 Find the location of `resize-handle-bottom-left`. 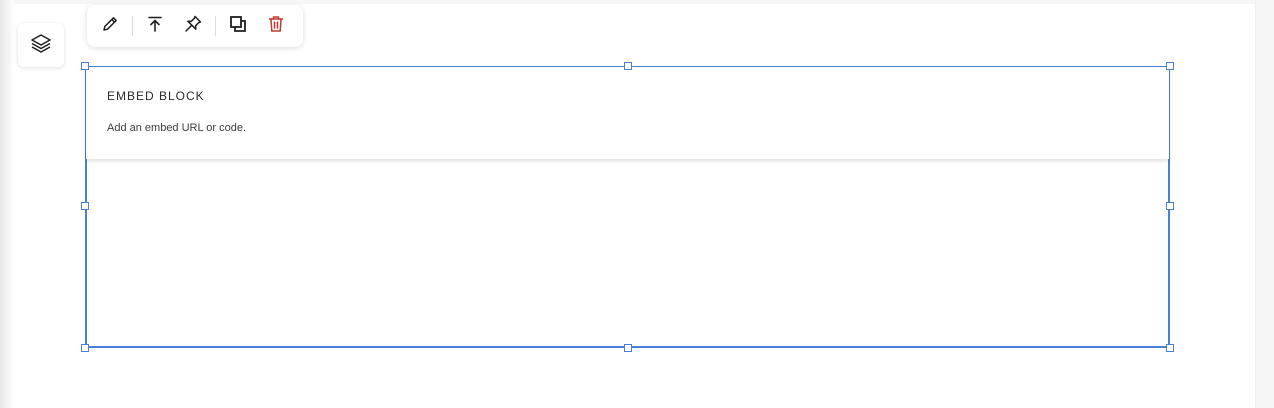

resize-handle-bottom-left is located at coordinates (85, 348).